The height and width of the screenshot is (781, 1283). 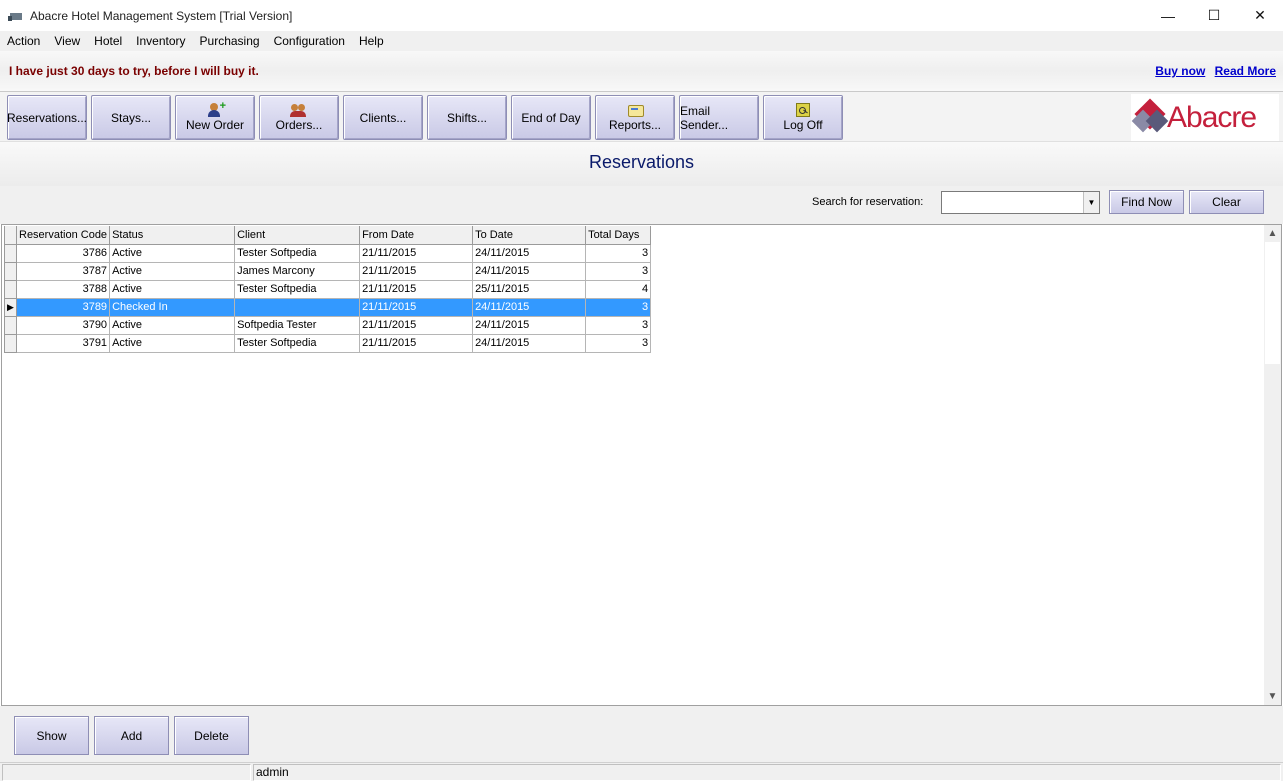 I want to click on chevron-down-icon: ▼, so click(x=1091, y=202).